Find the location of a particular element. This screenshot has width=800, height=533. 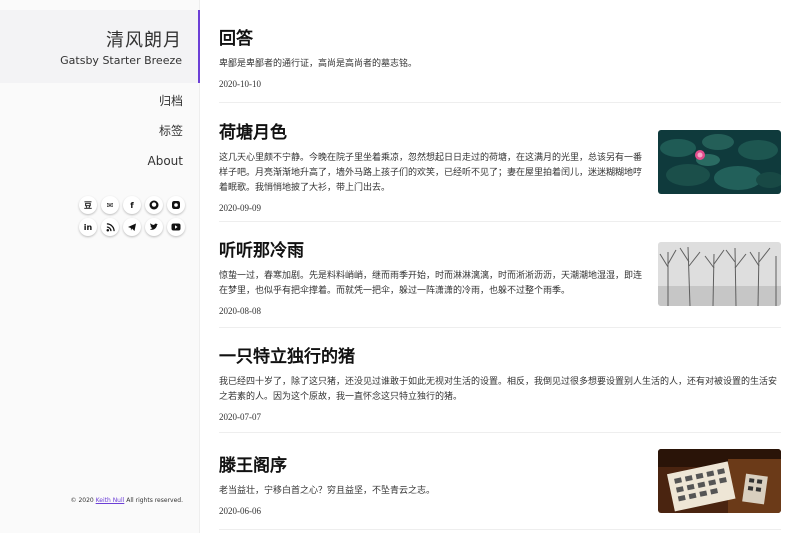

mail-icon: ✉ is located at coordinates (110, 205).